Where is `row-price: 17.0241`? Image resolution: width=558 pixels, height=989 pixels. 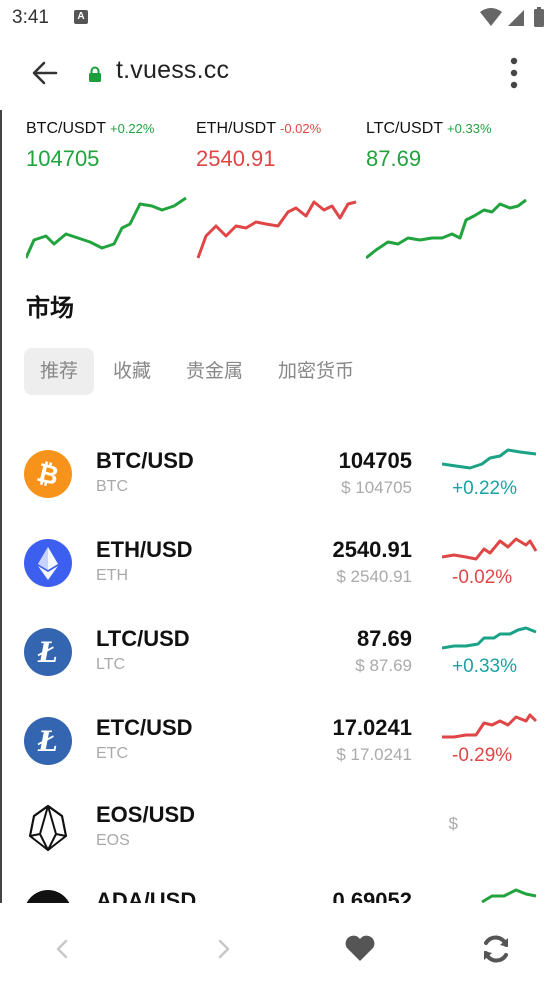
row-price: 17.0241 is located at coordinates (372, 727).